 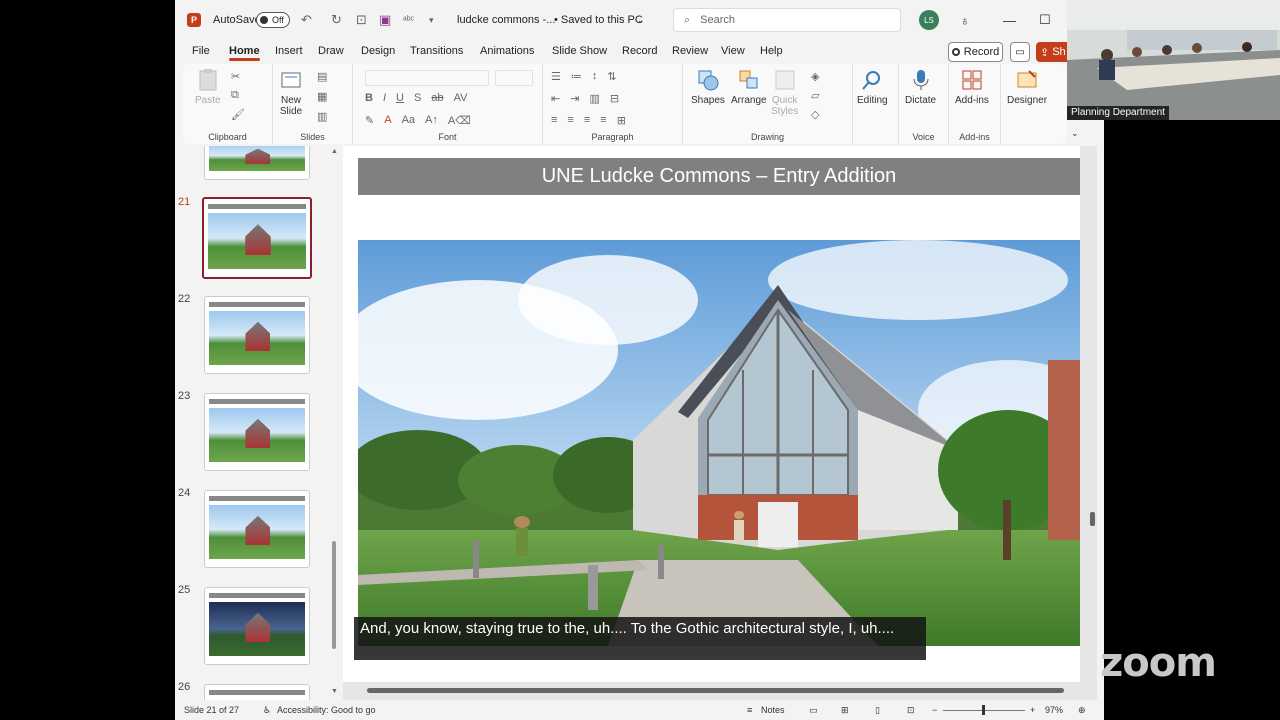 What do you see at coordinates (408, 120) in the screenshot?
I see `change-case-icon: Aa` at bounding box center [408, 120].